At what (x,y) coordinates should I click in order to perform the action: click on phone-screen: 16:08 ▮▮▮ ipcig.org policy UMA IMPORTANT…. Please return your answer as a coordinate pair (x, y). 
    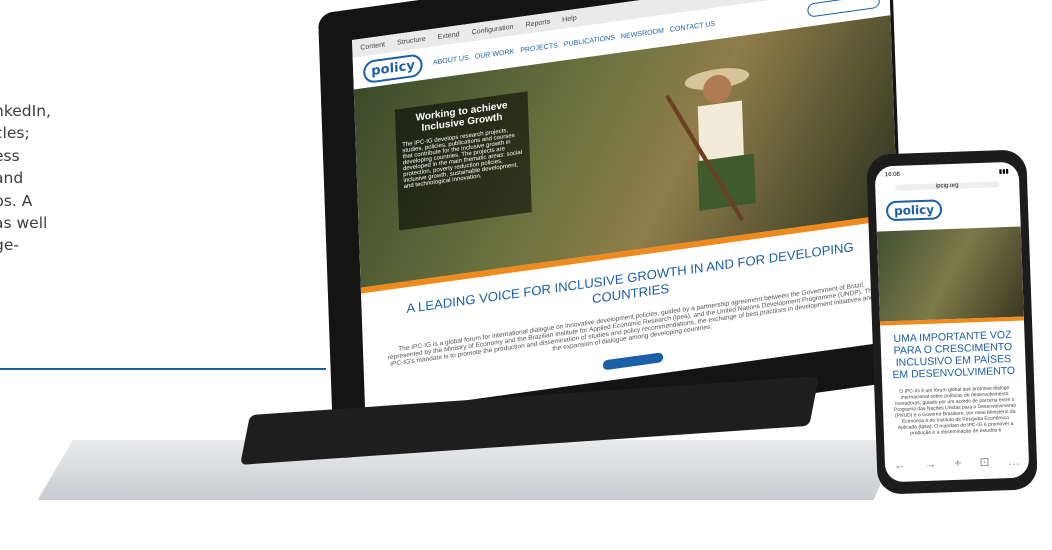
    Looking at the image, I should click on (952, 322).